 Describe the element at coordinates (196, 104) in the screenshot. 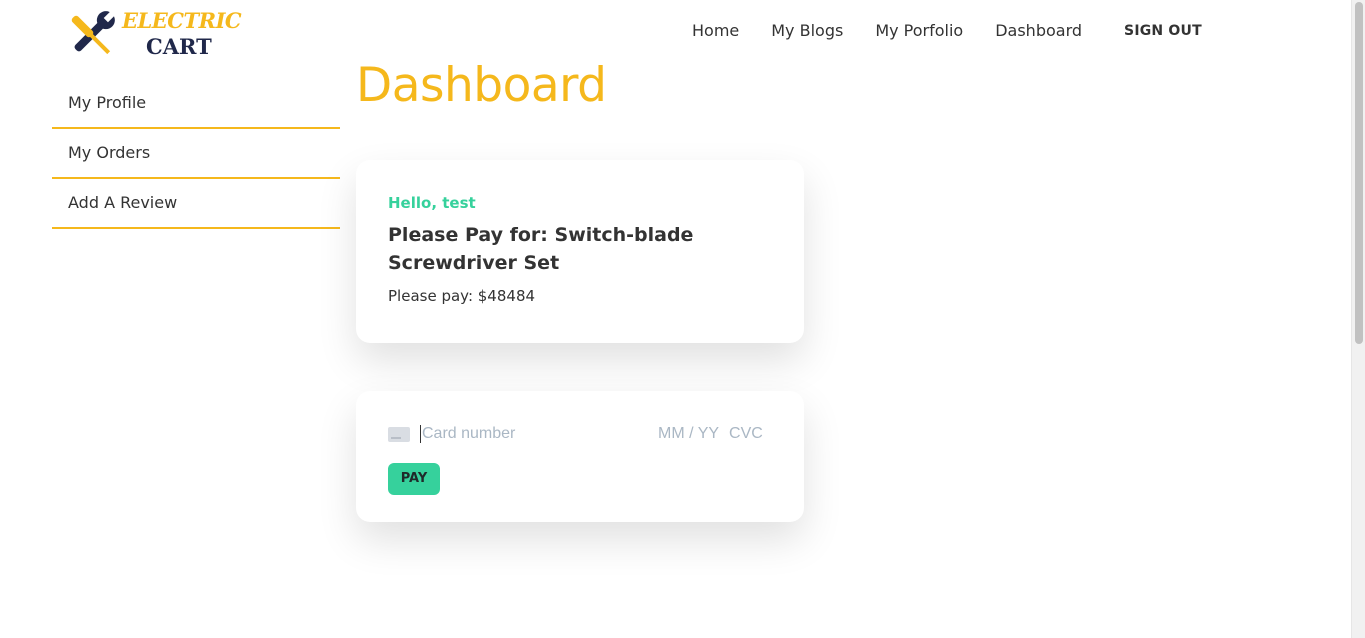

I see `sidebar-item-my-profile: My Profile` at that location.